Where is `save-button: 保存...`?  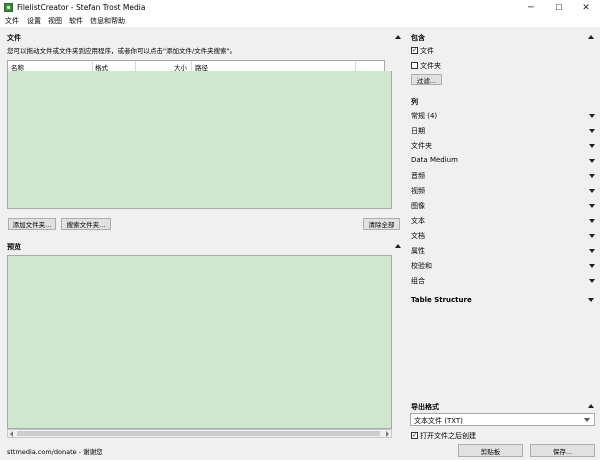
save-button: 保存... is located at coordinates (562, 450).